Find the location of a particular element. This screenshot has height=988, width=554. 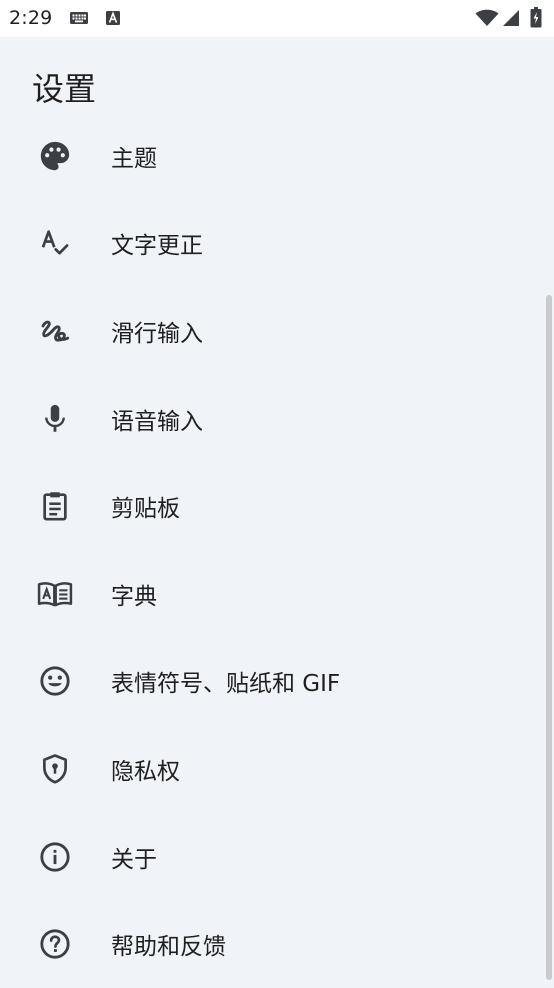

help-icon is located at coordinates (55, 944).